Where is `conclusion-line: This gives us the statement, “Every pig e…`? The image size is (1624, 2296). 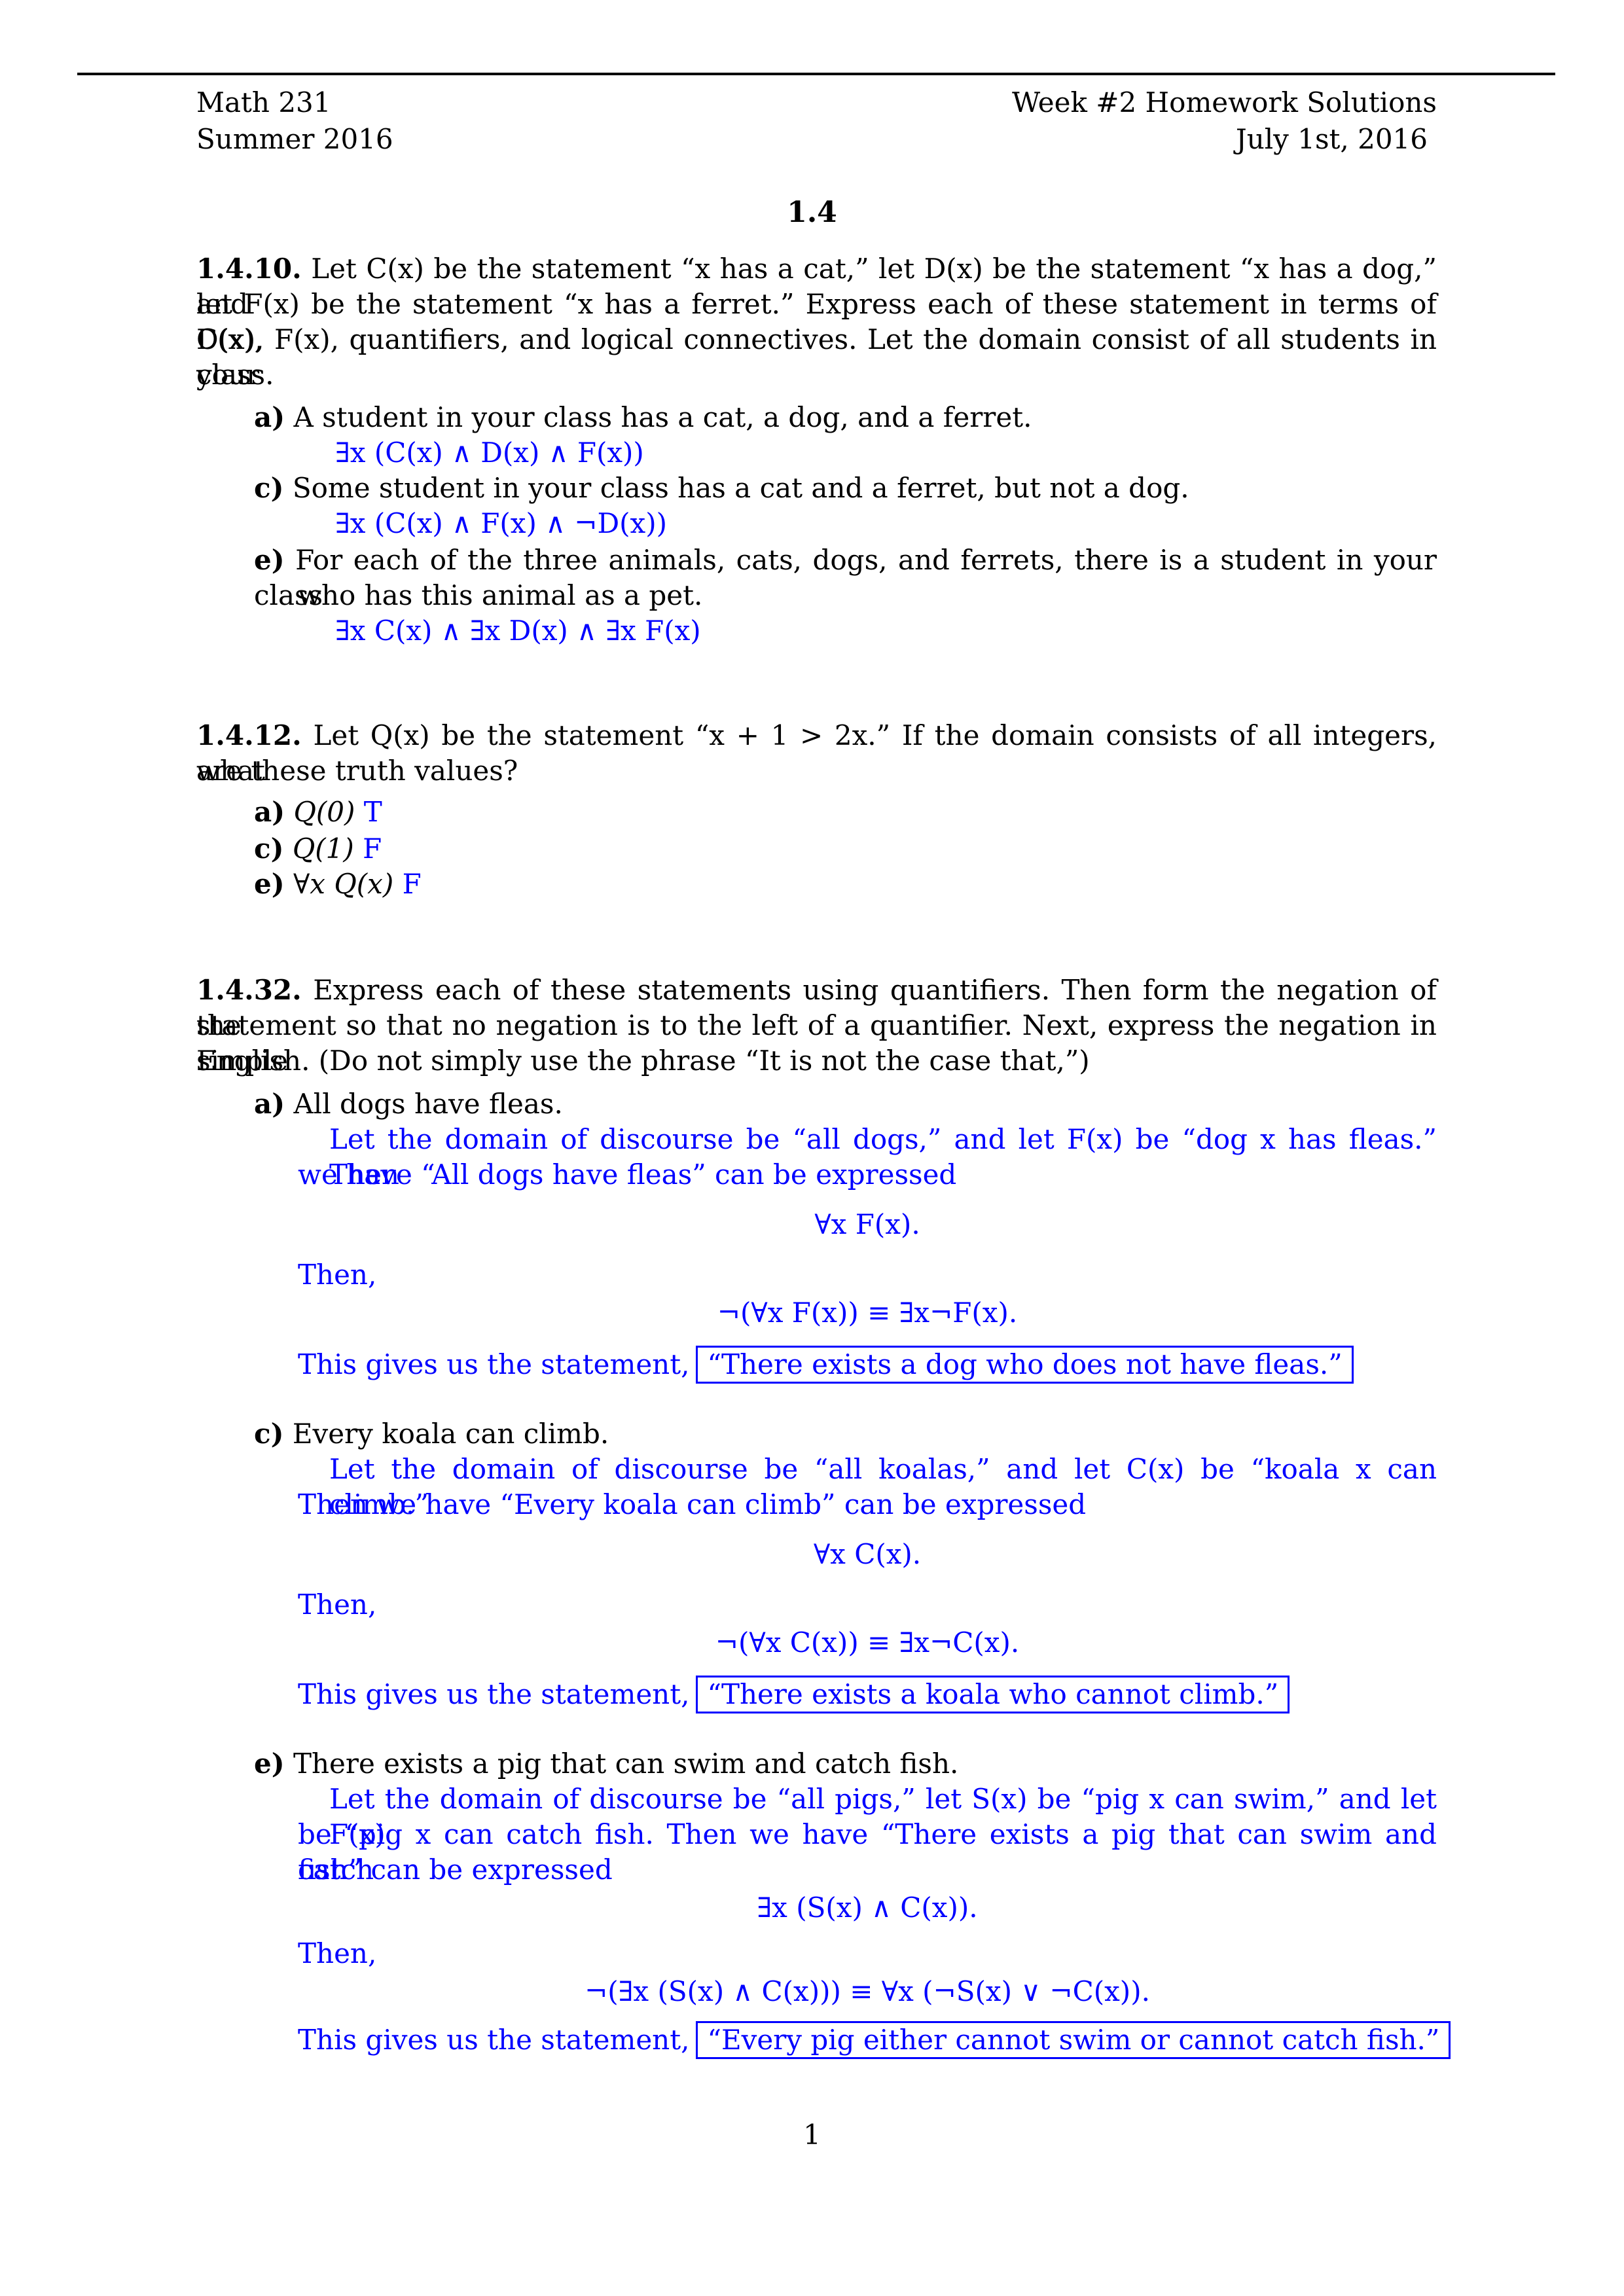 conclusion-line: This gives us the statement, “Every pig e… is located at coordinates (874, 2040).